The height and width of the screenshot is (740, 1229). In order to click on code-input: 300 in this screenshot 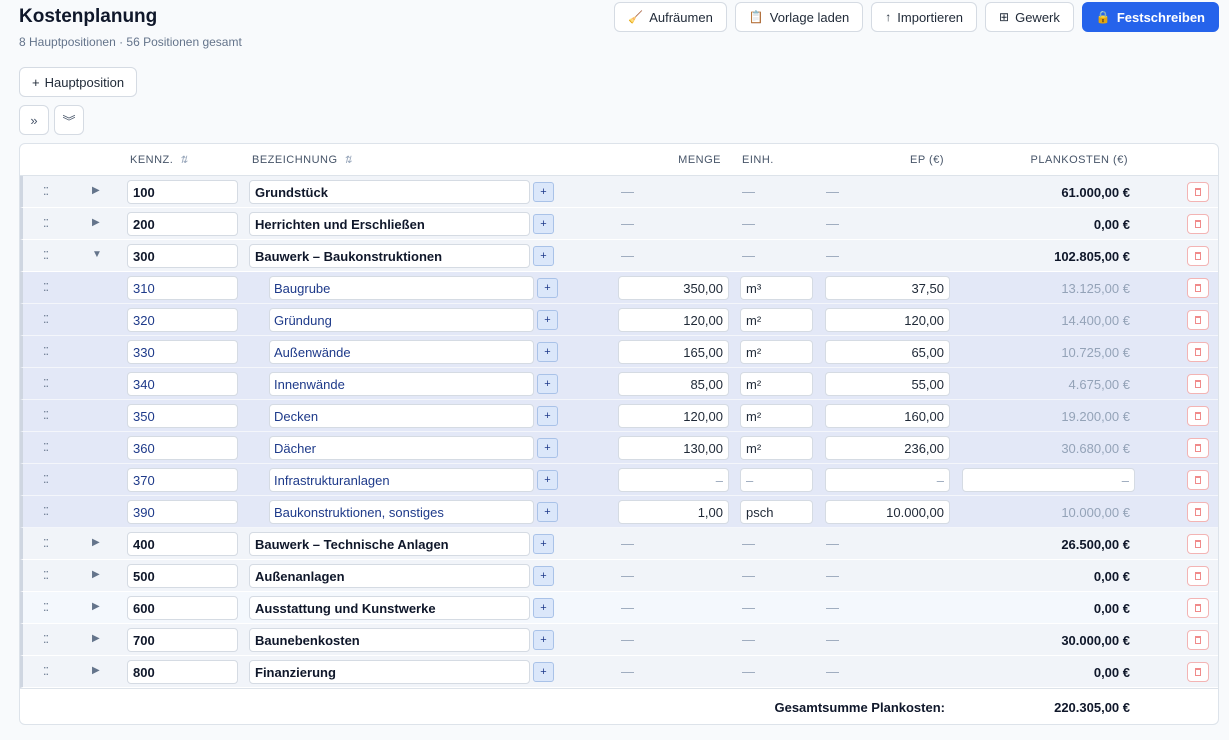, I will do `click(182, 256)`.